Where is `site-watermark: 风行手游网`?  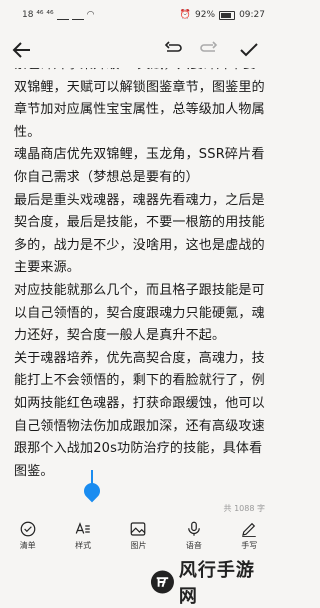 site-watermark: 风行手游网 is located at coordinates (210, 583).